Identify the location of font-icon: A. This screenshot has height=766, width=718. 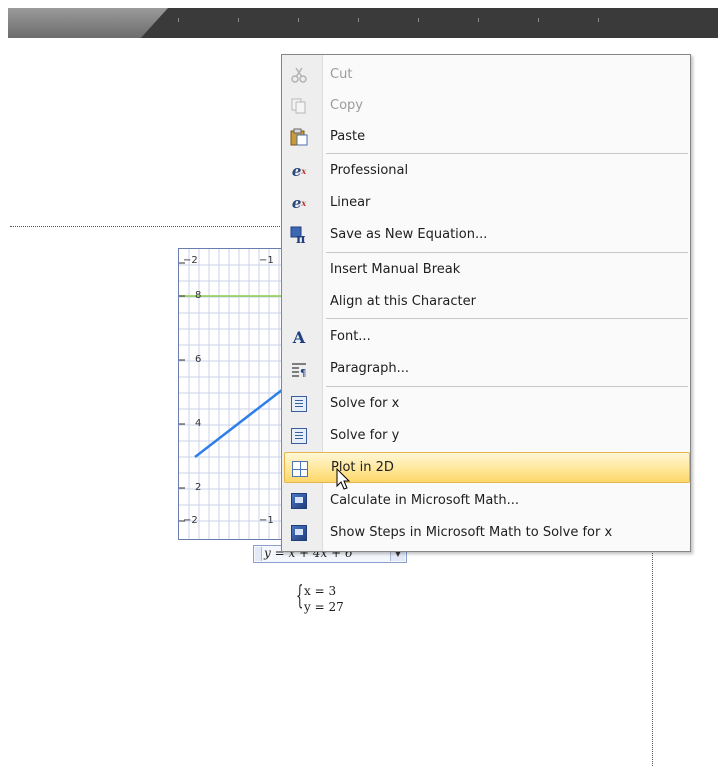
(299, 337).